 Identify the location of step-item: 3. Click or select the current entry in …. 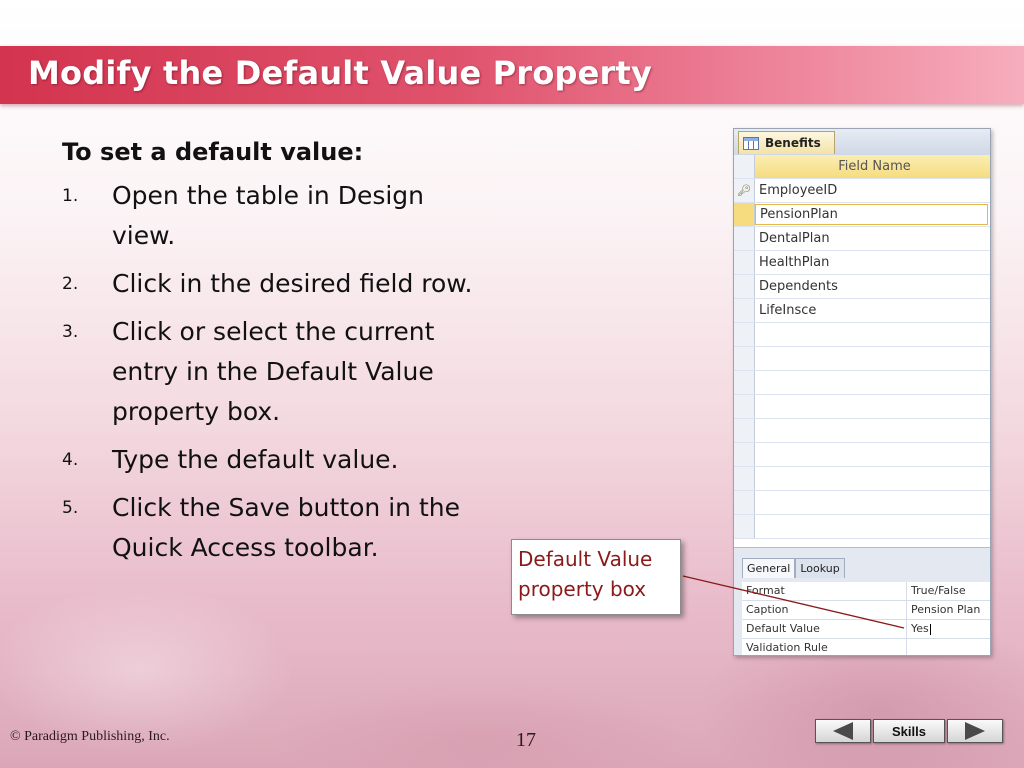
(272, 374).